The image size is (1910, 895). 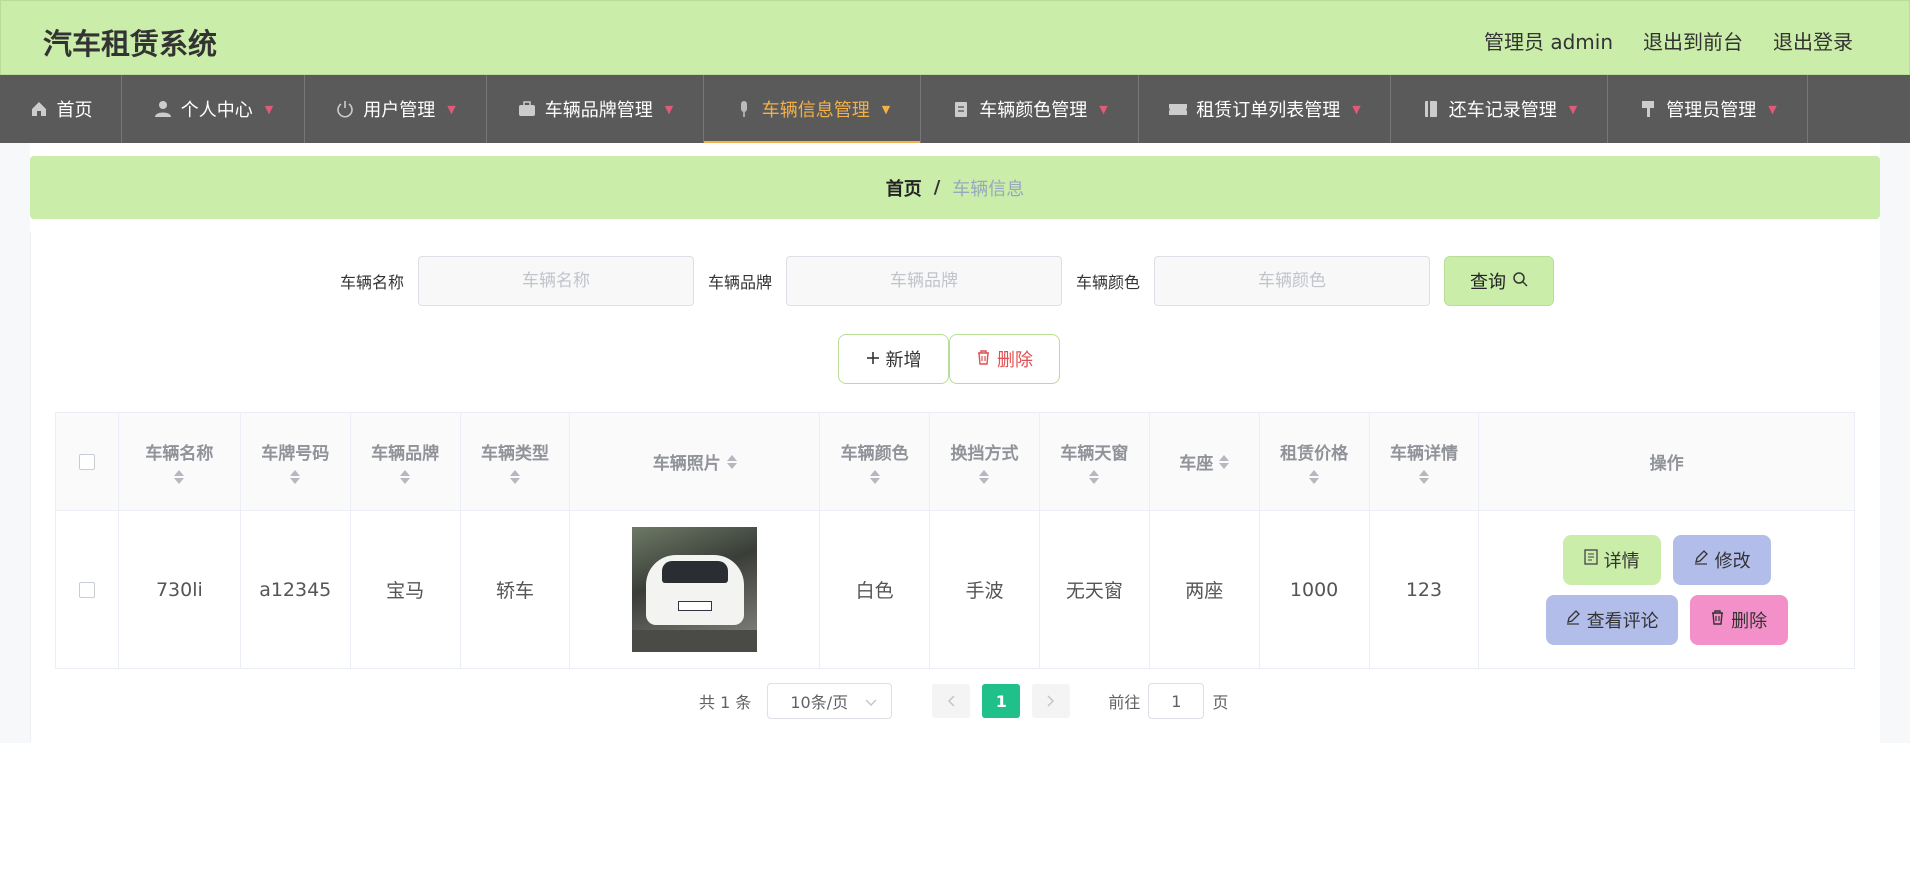 I want to click on exit-to-front-link: 退出到前台, so click(x=1693, y=40).